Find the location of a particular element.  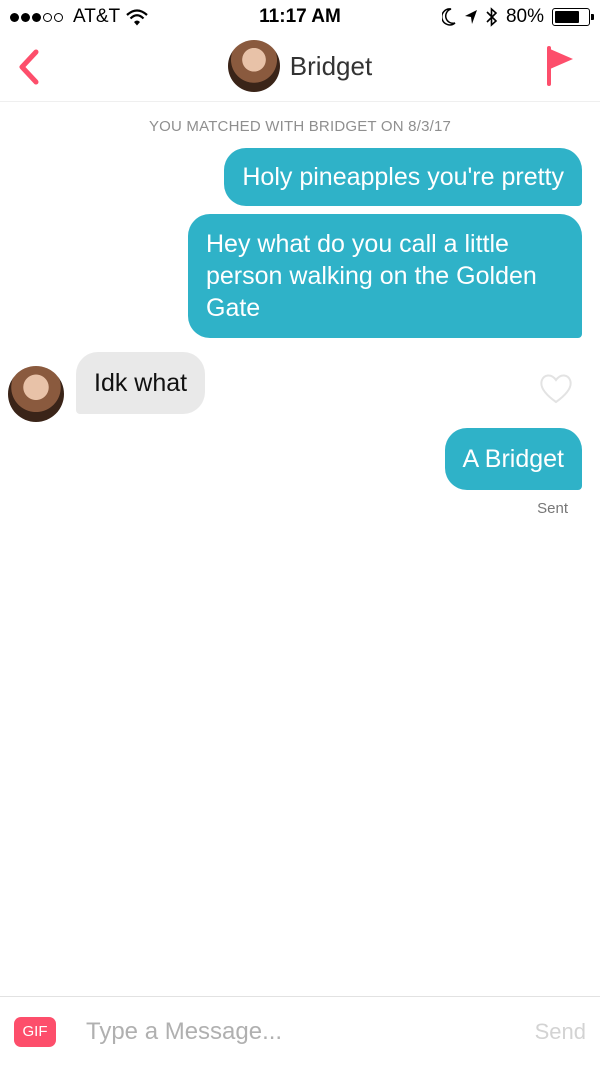

send-button: Send is located at coordinates (560, 1032).